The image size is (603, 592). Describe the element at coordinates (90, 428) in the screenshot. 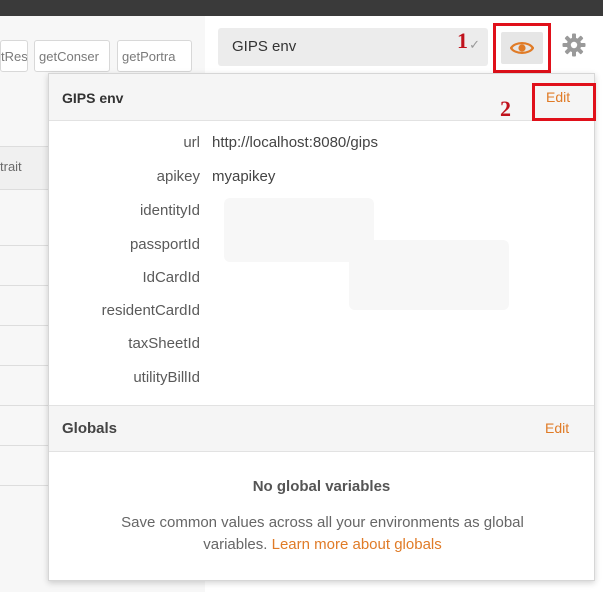

I see `globals-title: Globals` at that location.